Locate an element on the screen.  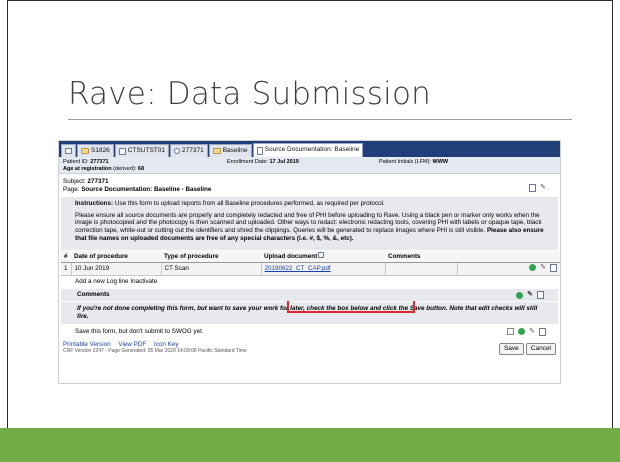
tab-form: Source Documentation: Baseline is located at coordinates (308, 150).